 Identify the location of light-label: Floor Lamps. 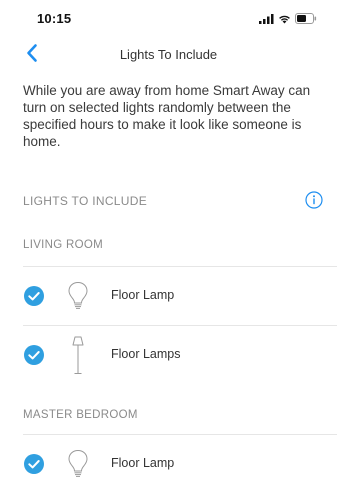
(146, 354).